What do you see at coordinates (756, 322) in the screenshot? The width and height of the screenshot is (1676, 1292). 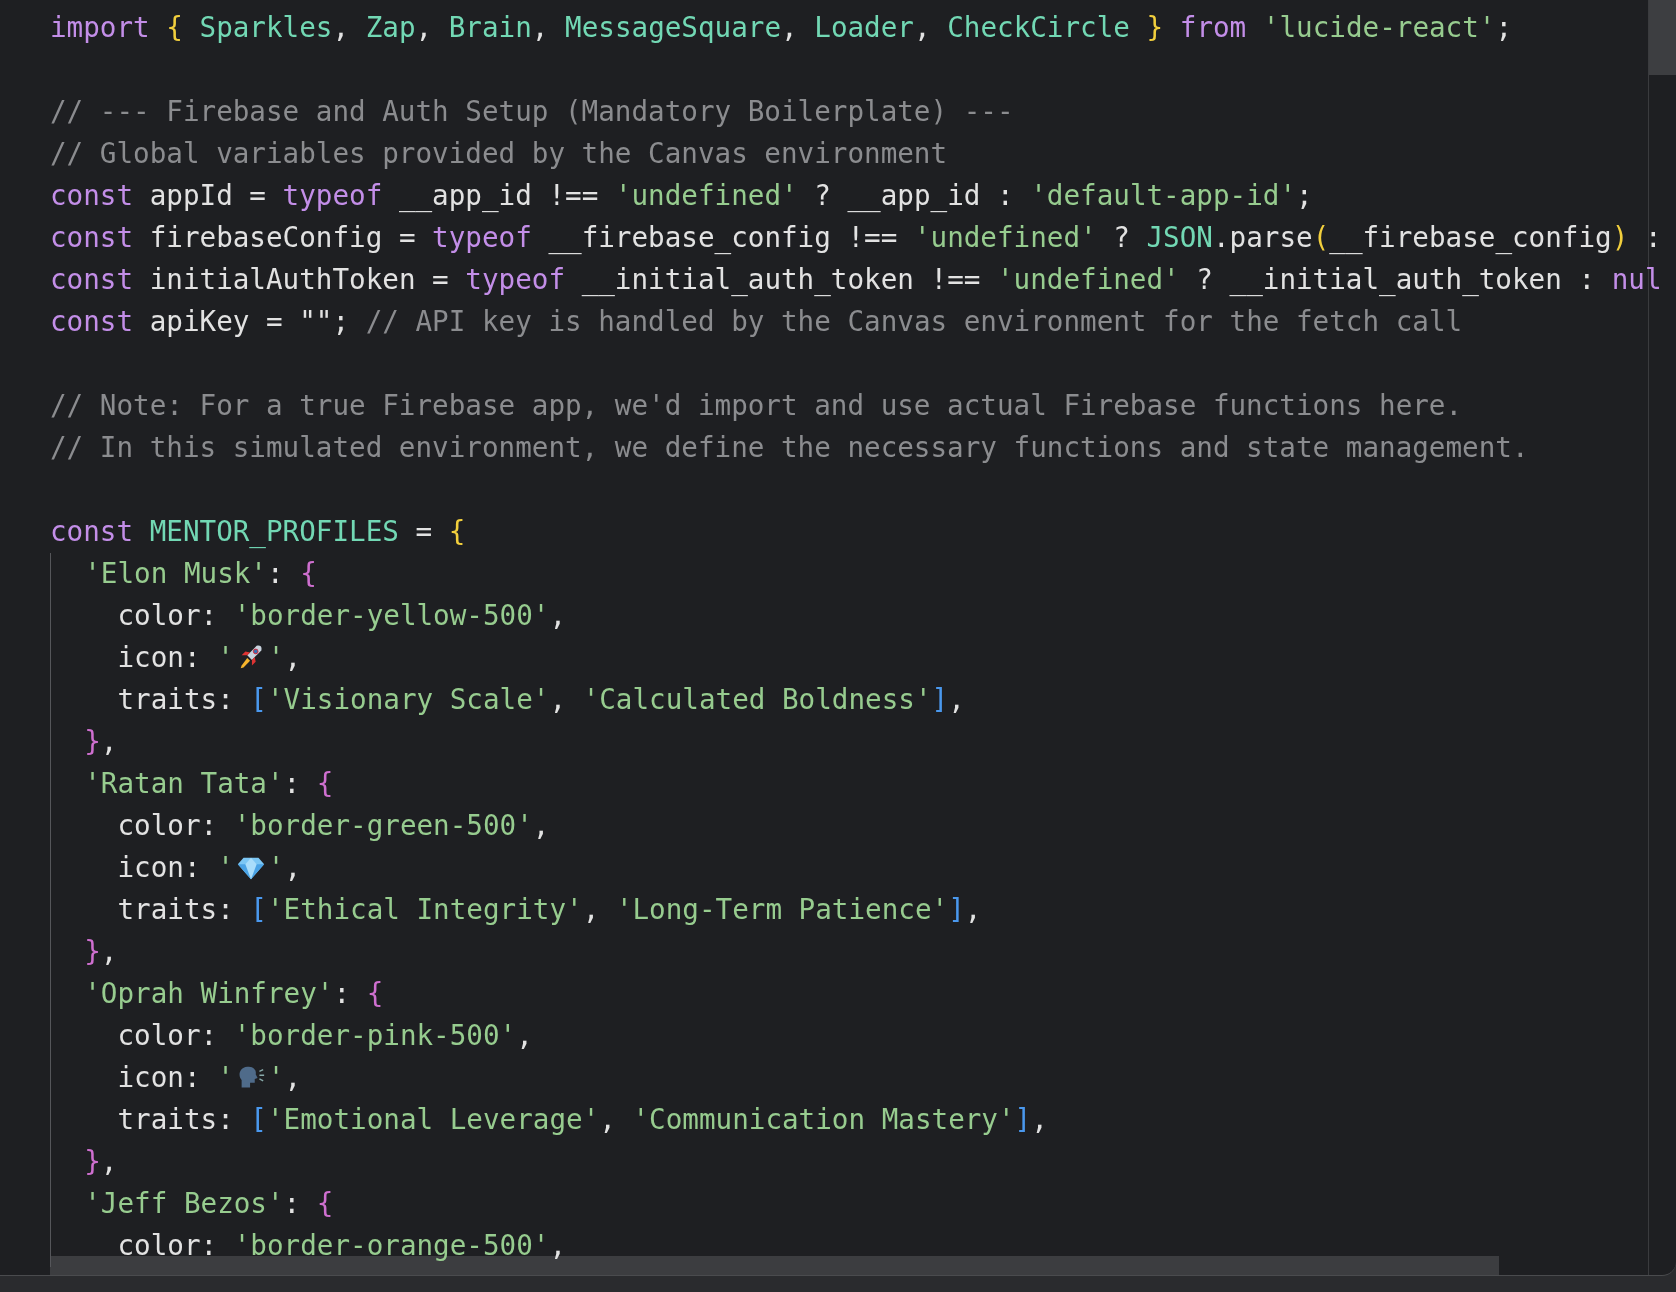 I see `code-line: const apiKey = ""; // API key is handled by the Canvas environment for the fetch call` at bounding box center [756, 322].